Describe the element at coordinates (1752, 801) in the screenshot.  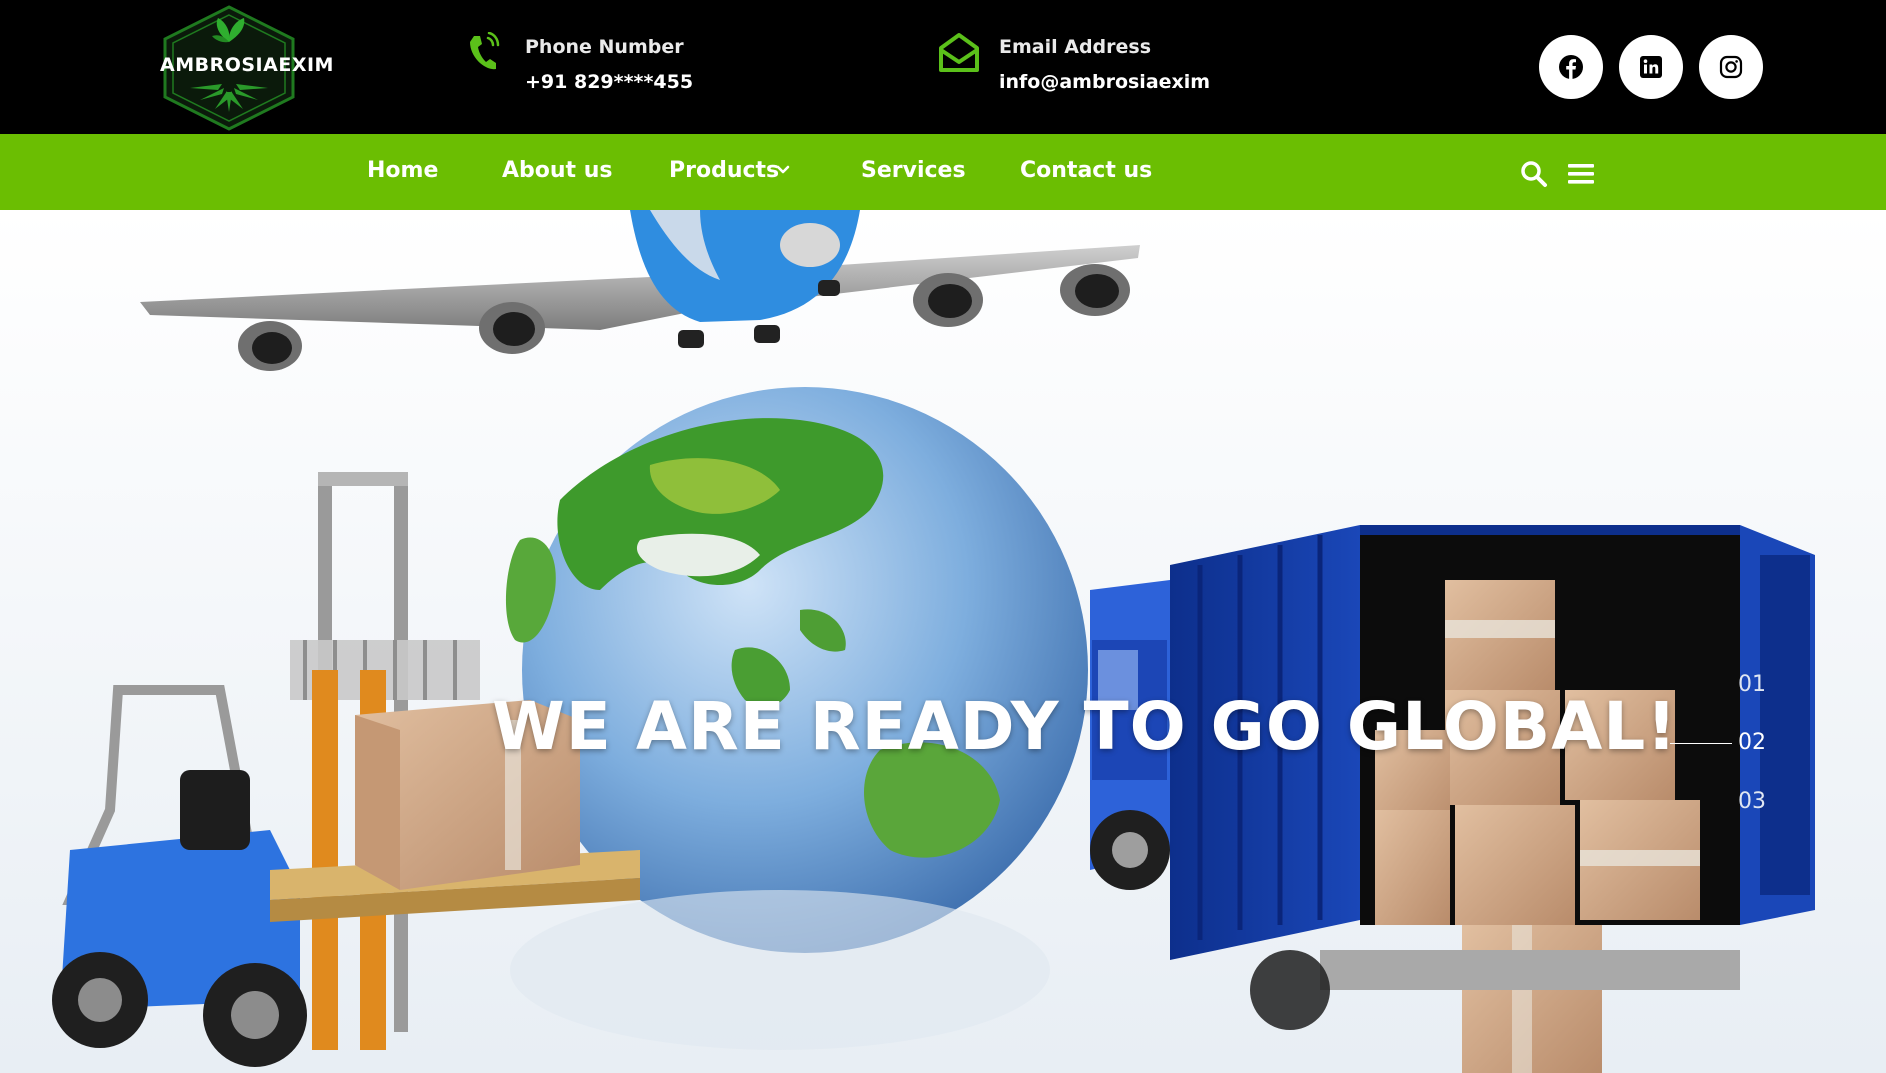
I see `slide-indicator-3: 03` at that location.